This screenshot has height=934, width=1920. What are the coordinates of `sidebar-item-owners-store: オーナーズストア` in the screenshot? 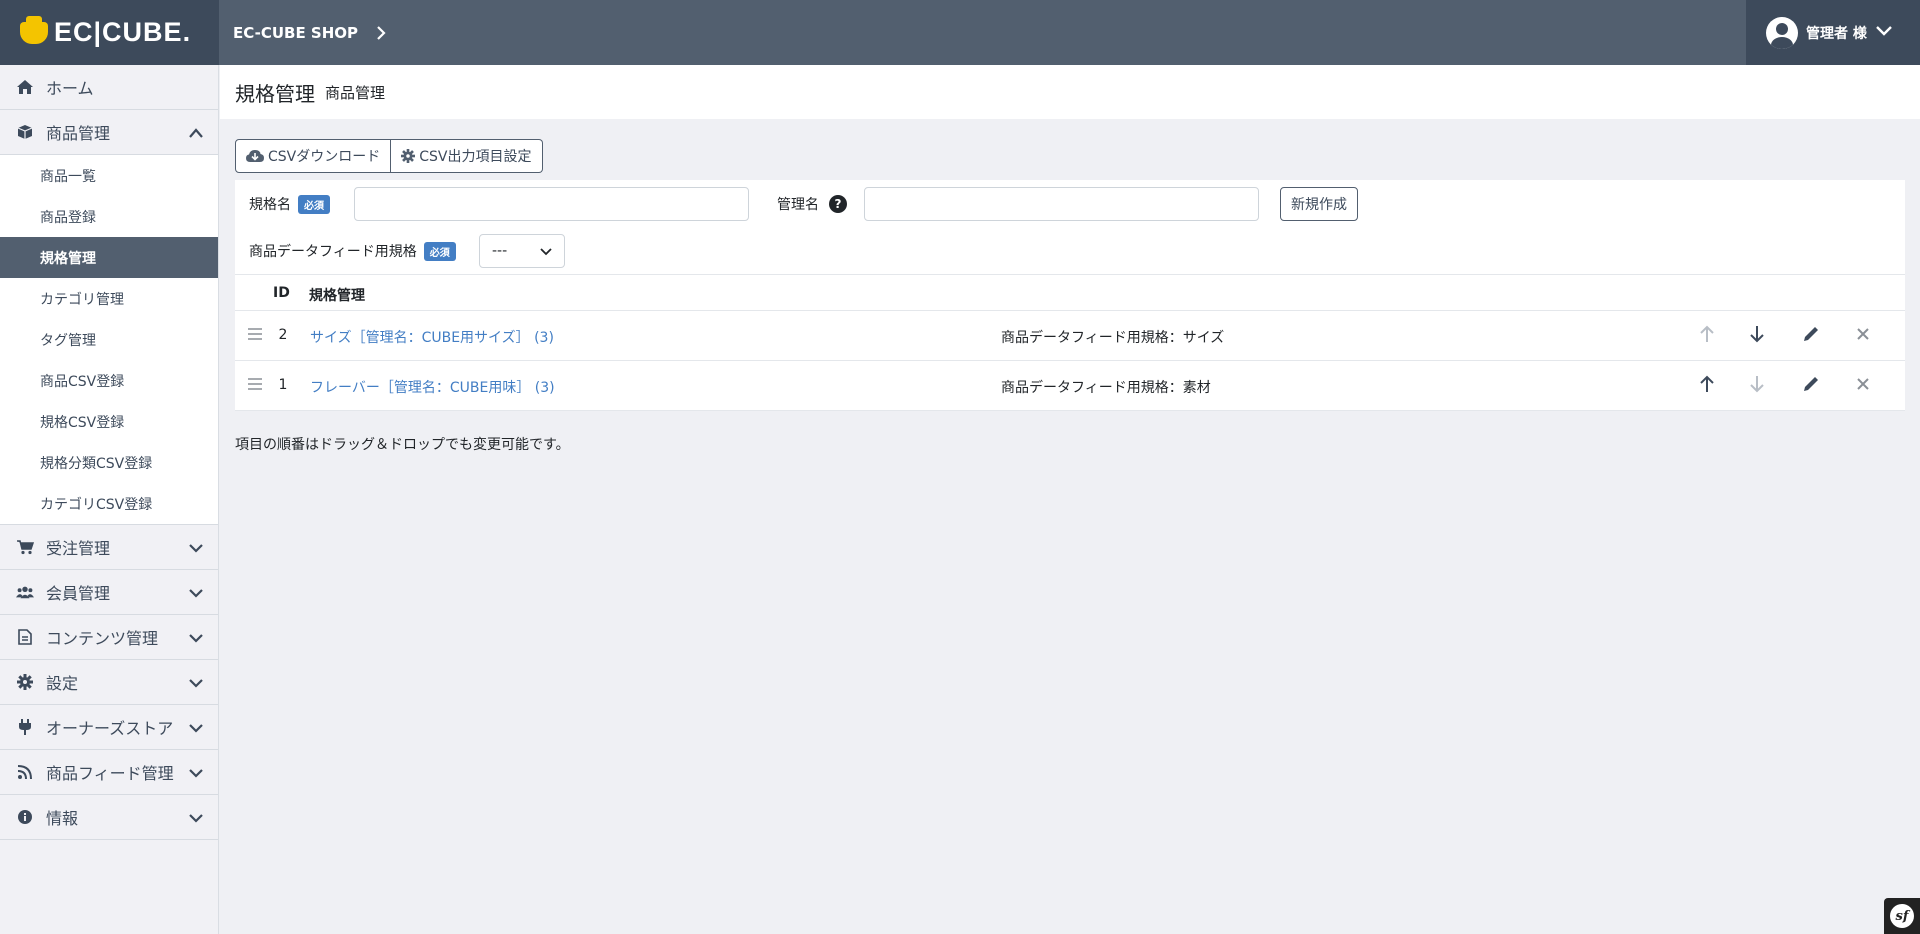 It's located at (109, 727).